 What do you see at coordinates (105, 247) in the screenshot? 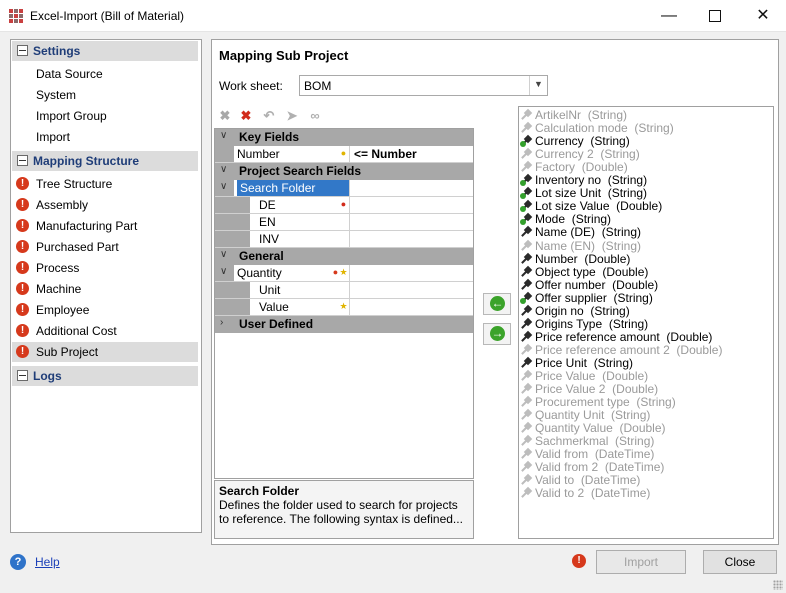
I see `nav-item-purchased-part: ! Purchased Part` at bounding box center [105, 247].